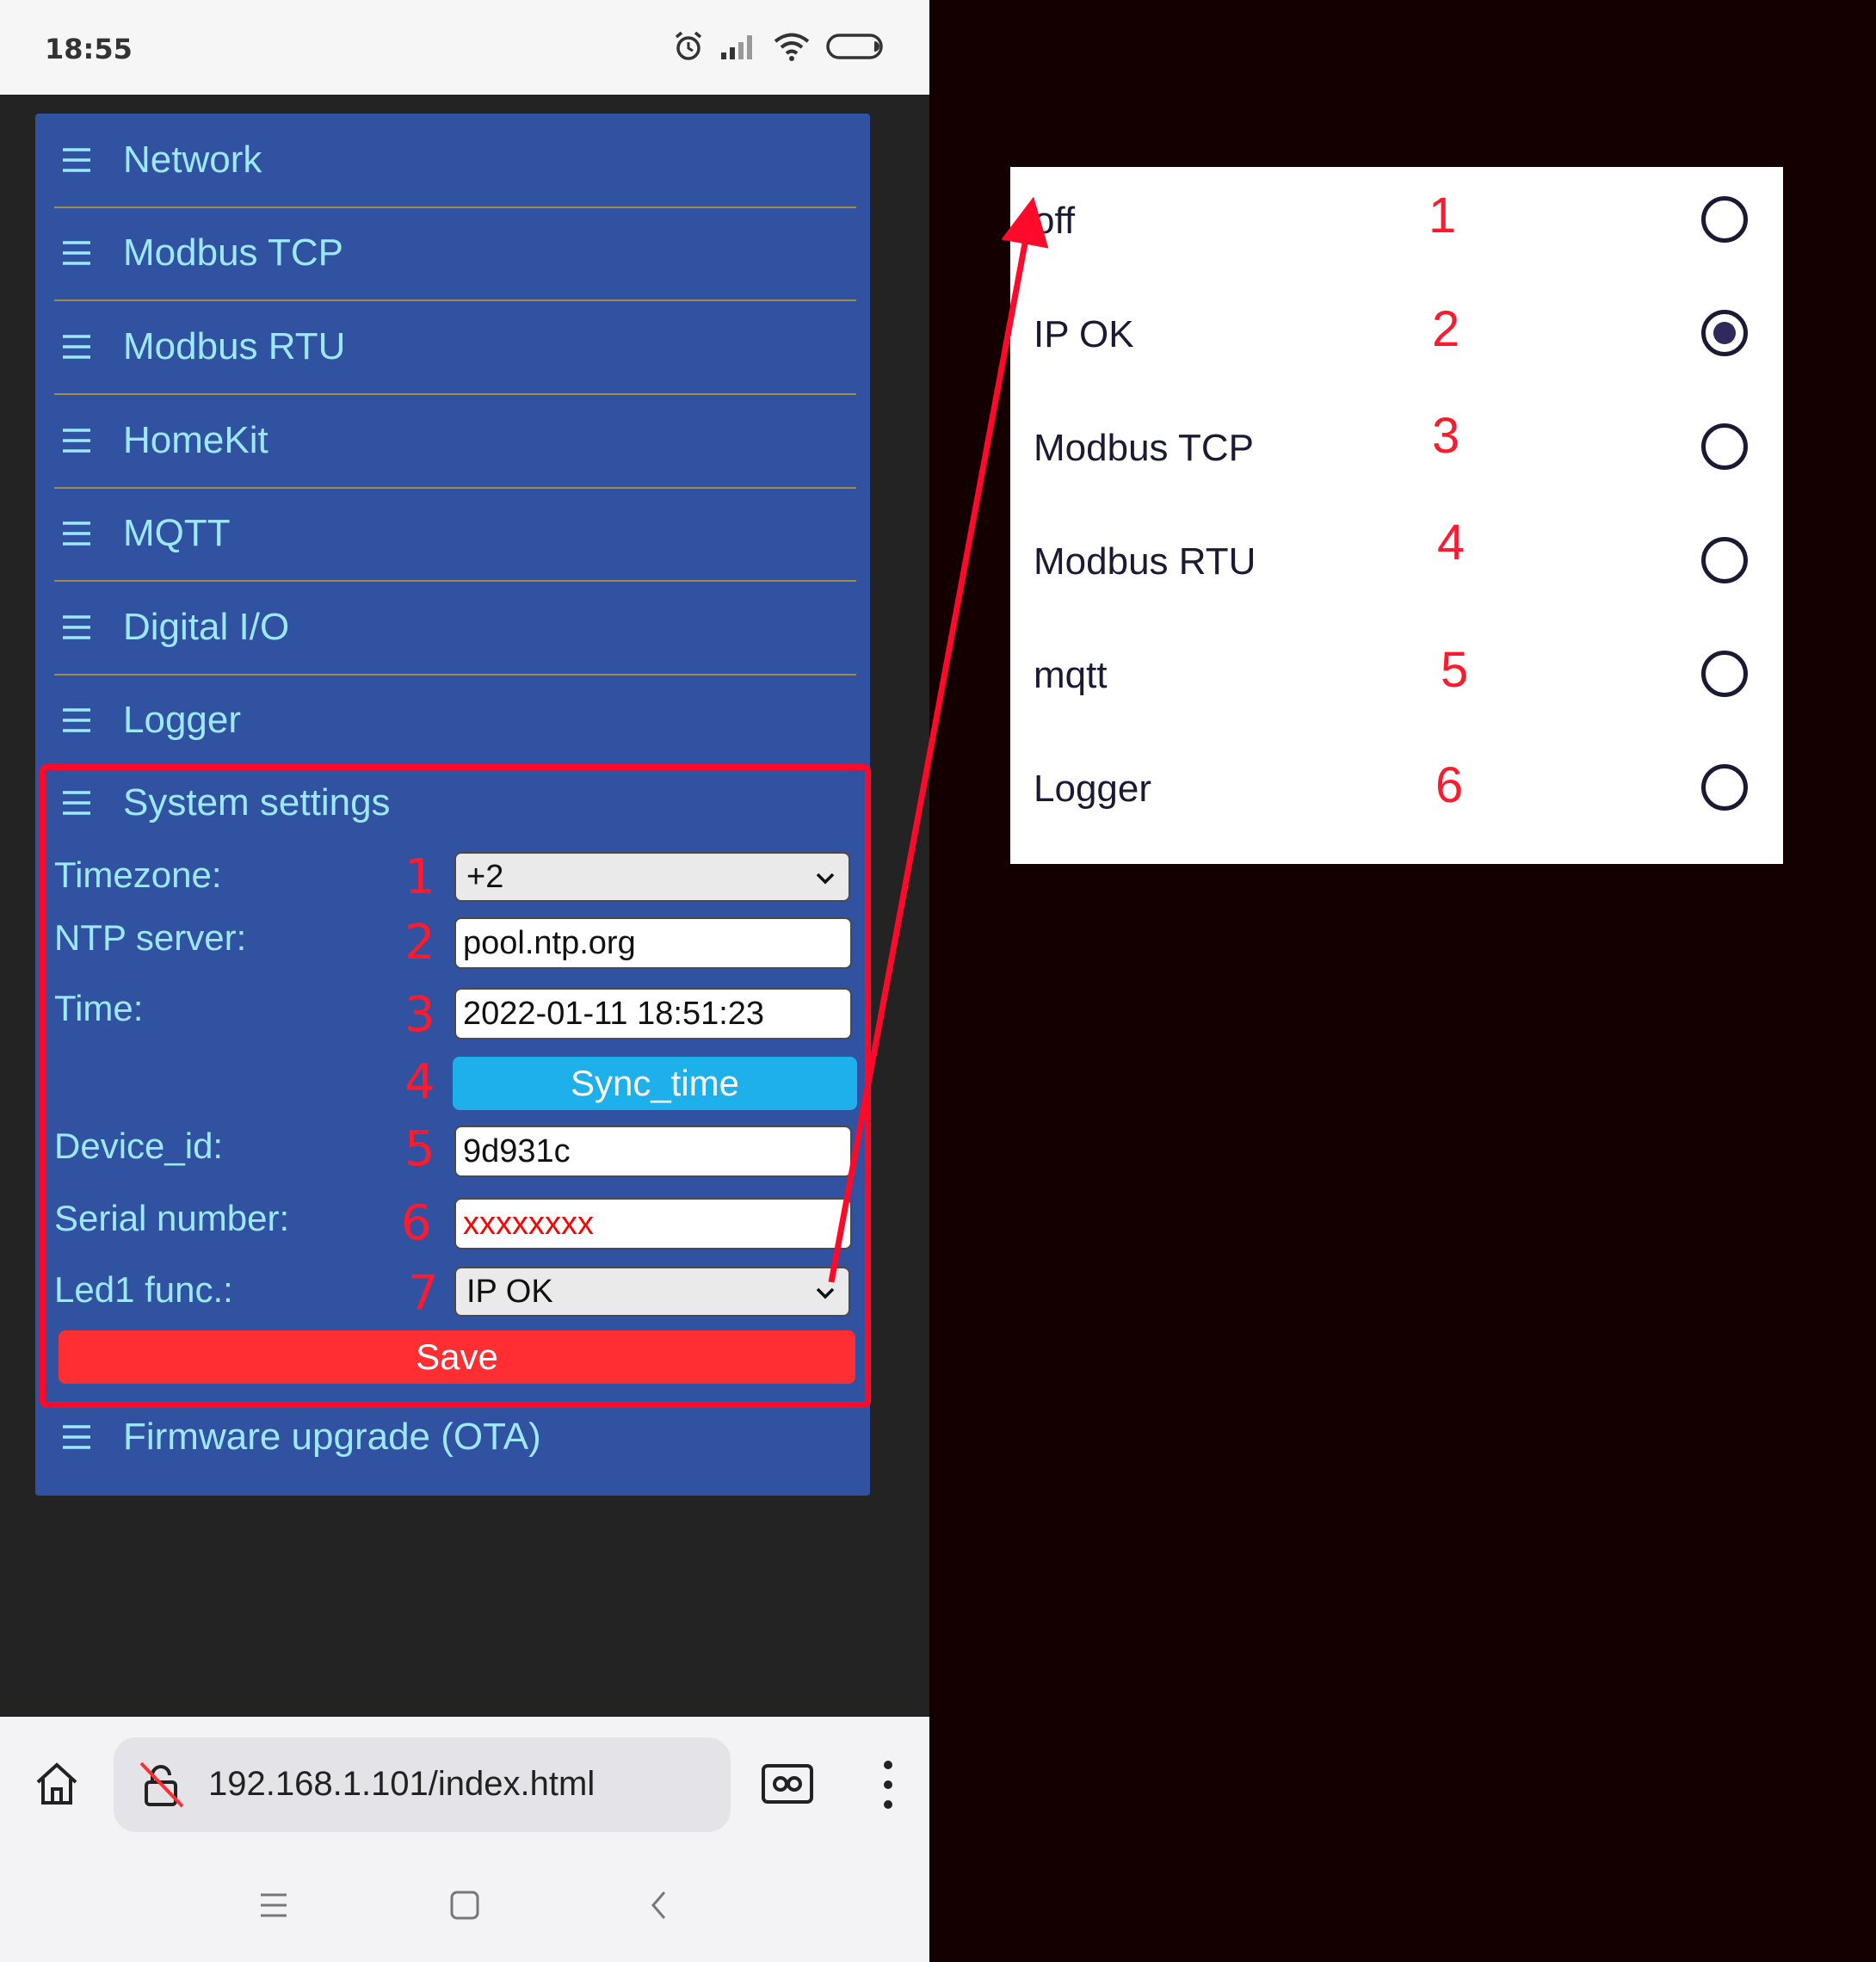 Image resolution: width=1876 pixels, height=1962 pixels. Describe the element at coordinates (455, 720) in the screenshot. I see `menu-item-logger: Logger` at that location.